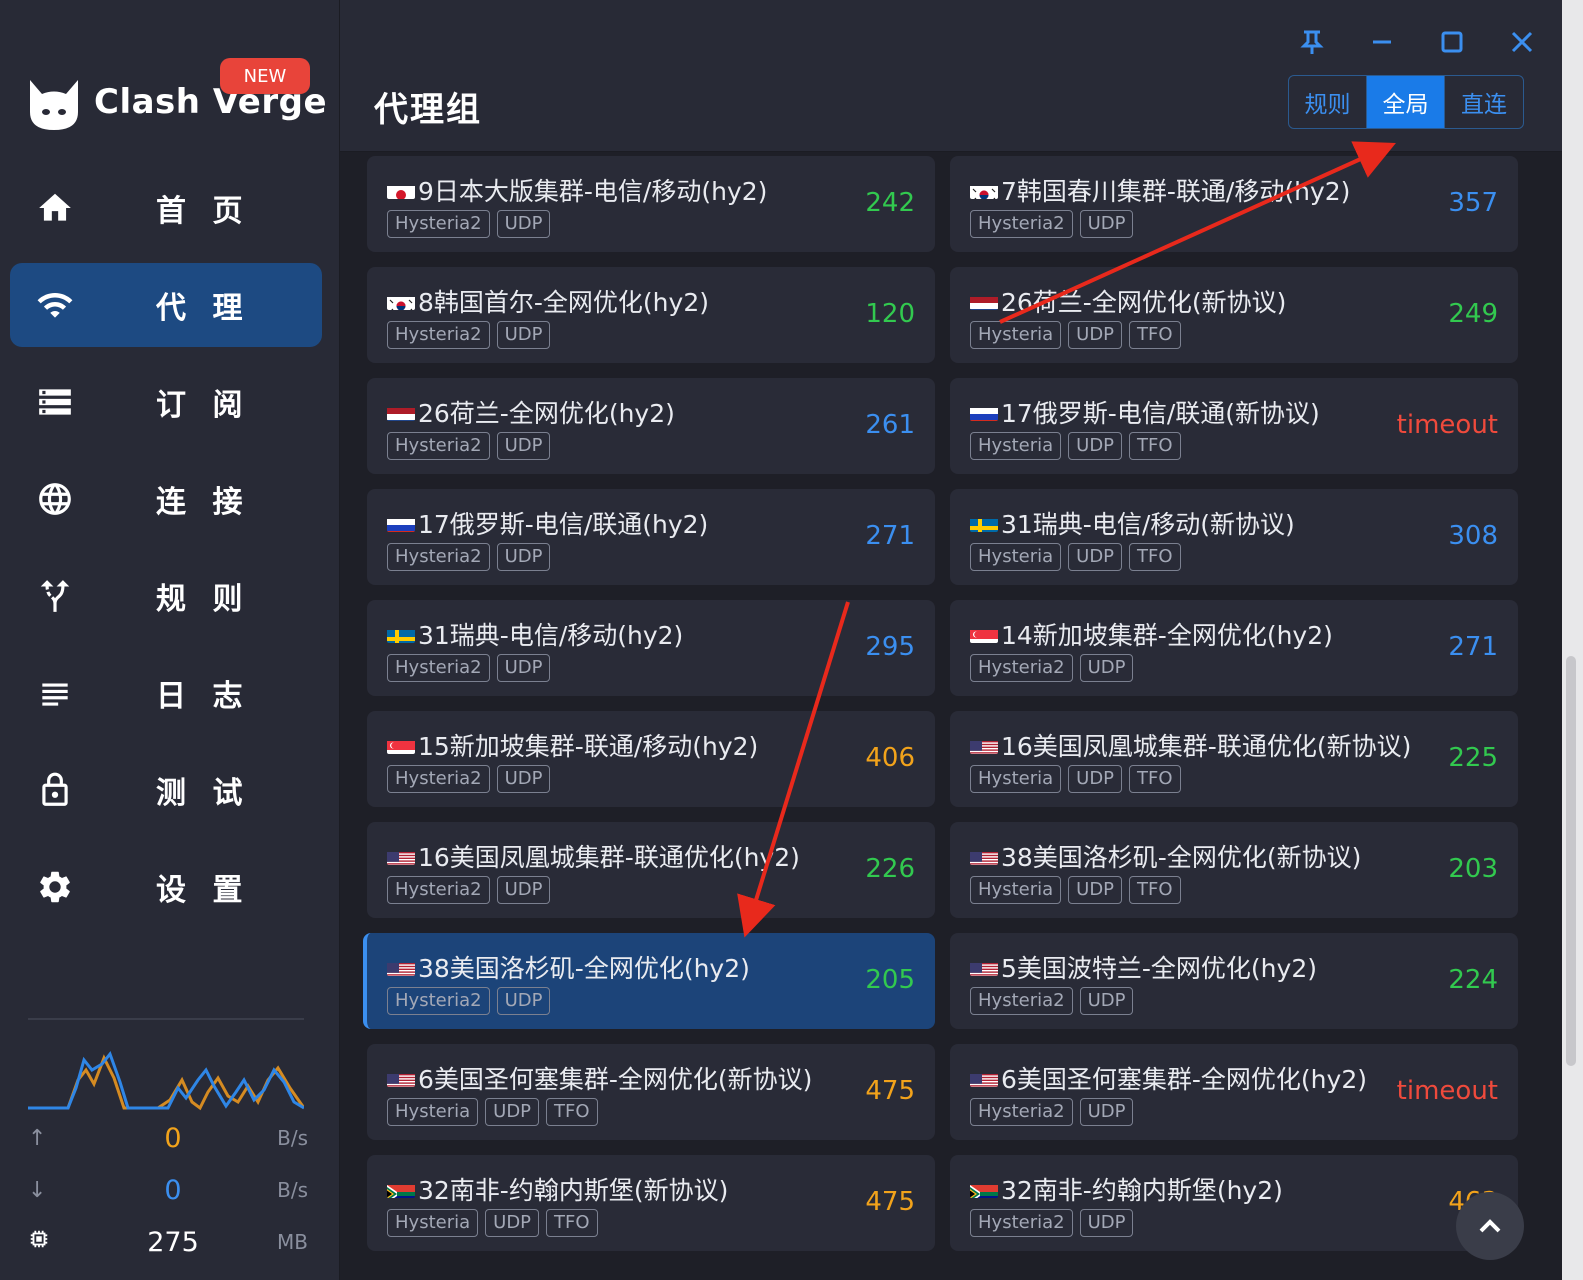 The width and height of the screenshot is (1583, 1280). What do you see at coordinates (1234, 426) in the screenshot?
I see `proxy-card: 17俄罗斯-电信/联通(新协议) Hysteria UDP TFO timeout` at bounding box center [1234, 426].